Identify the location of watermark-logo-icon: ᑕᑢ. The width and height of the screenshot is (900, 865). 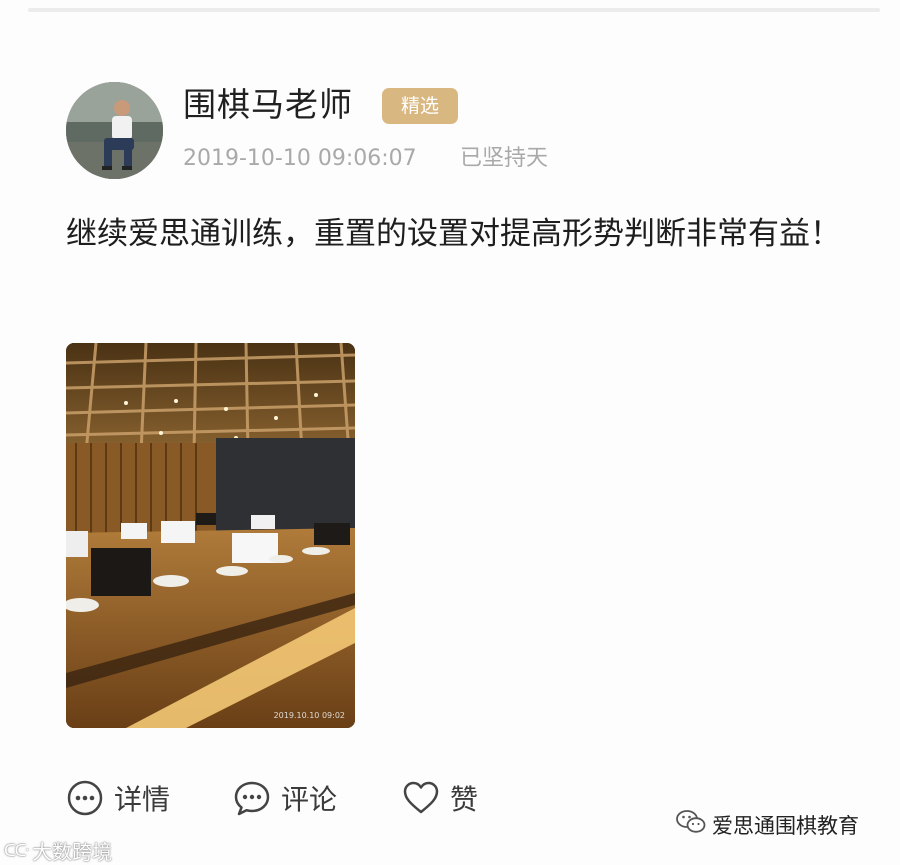
(16, 850).